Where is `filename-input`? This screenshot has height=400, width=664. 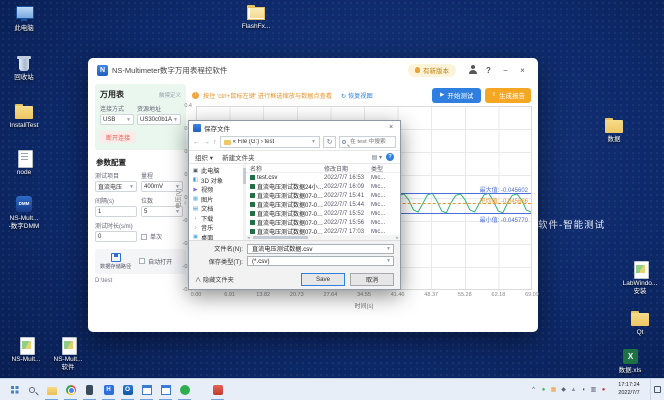 filename-input is located at coordinates (318, 248).